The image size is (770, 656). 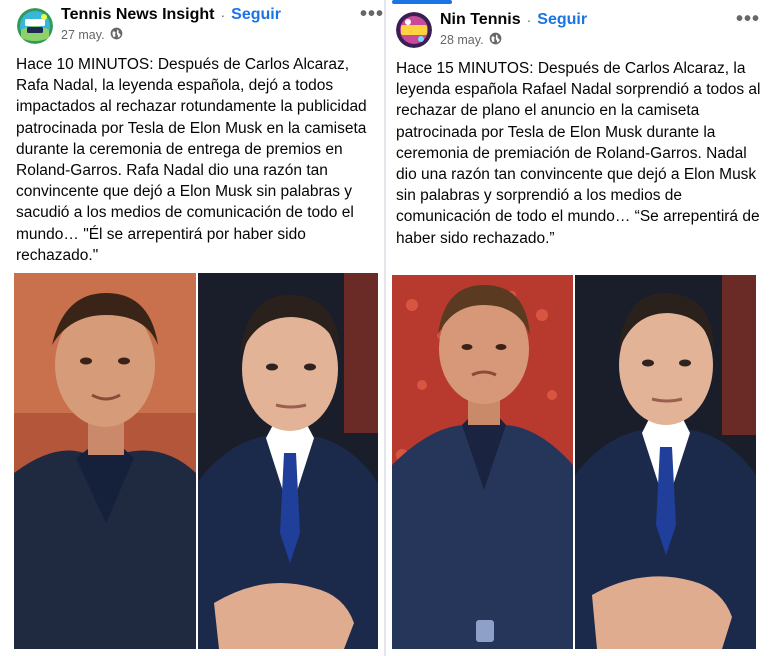 I want to click on post-date: 28 may., so click(x=462, y=40).